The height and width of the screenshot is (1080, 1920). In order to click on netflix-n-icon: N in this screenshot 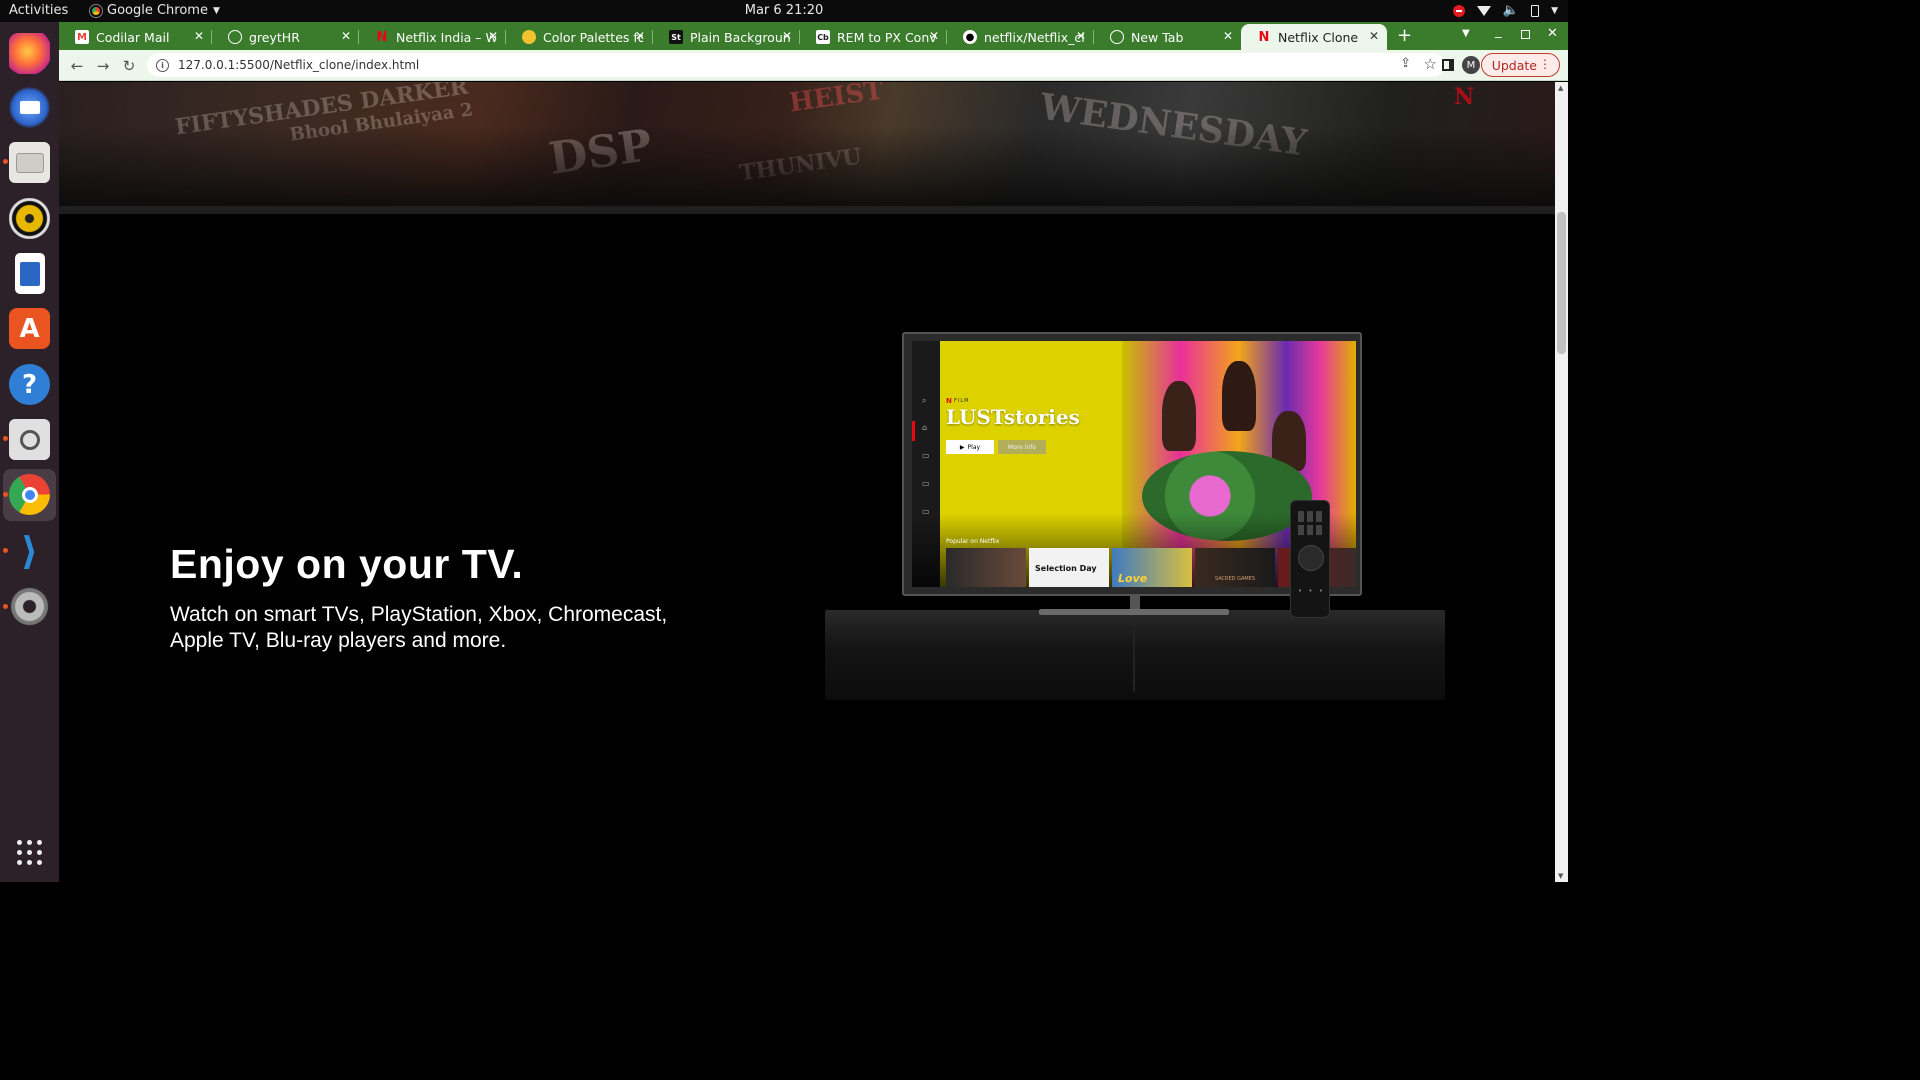, I will do `click(949, 401)`.